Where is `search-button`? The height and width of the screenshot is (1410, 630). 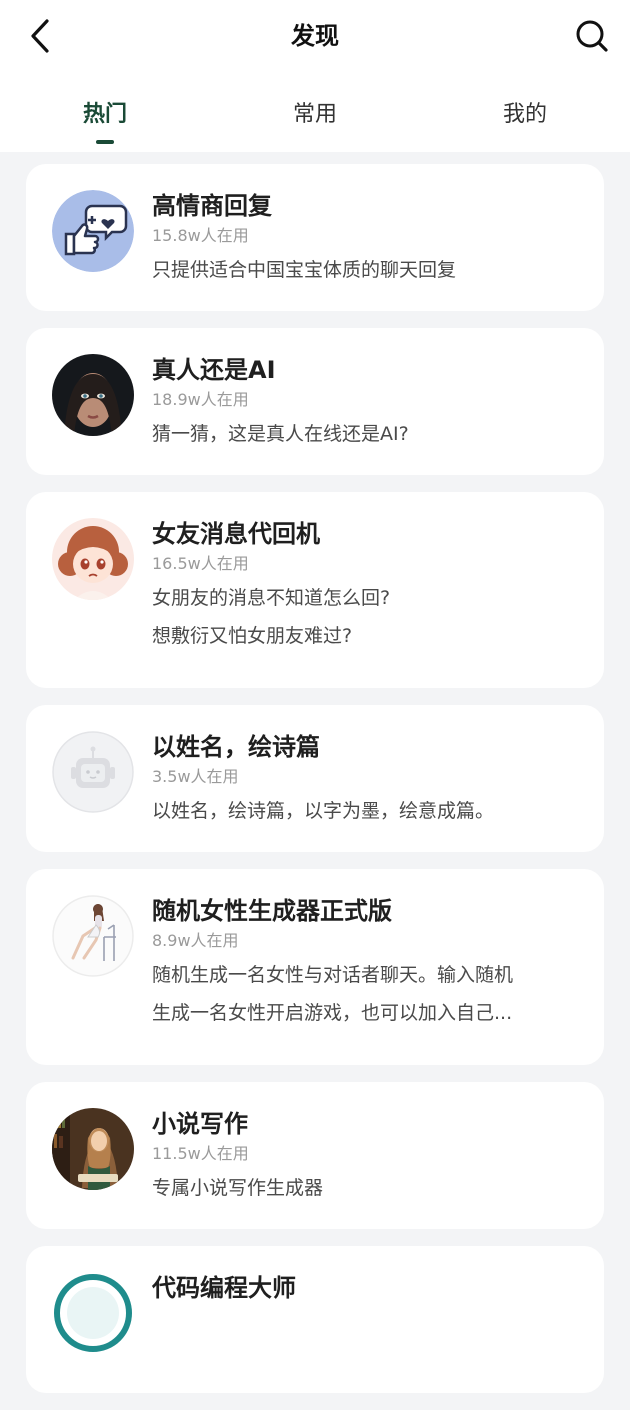
search-button is located at coordinates (592, 38).